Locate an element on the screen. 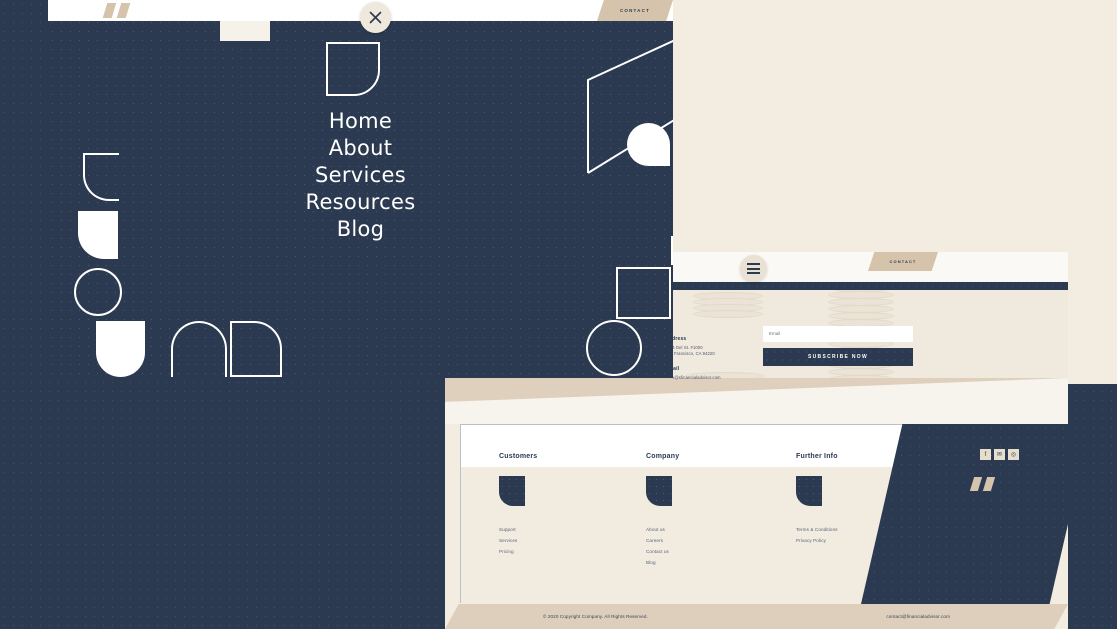 The width and height of the screenshot is (1117, 629). contact-tab-label-2: CONTACT is located at coordinates (903, 261).